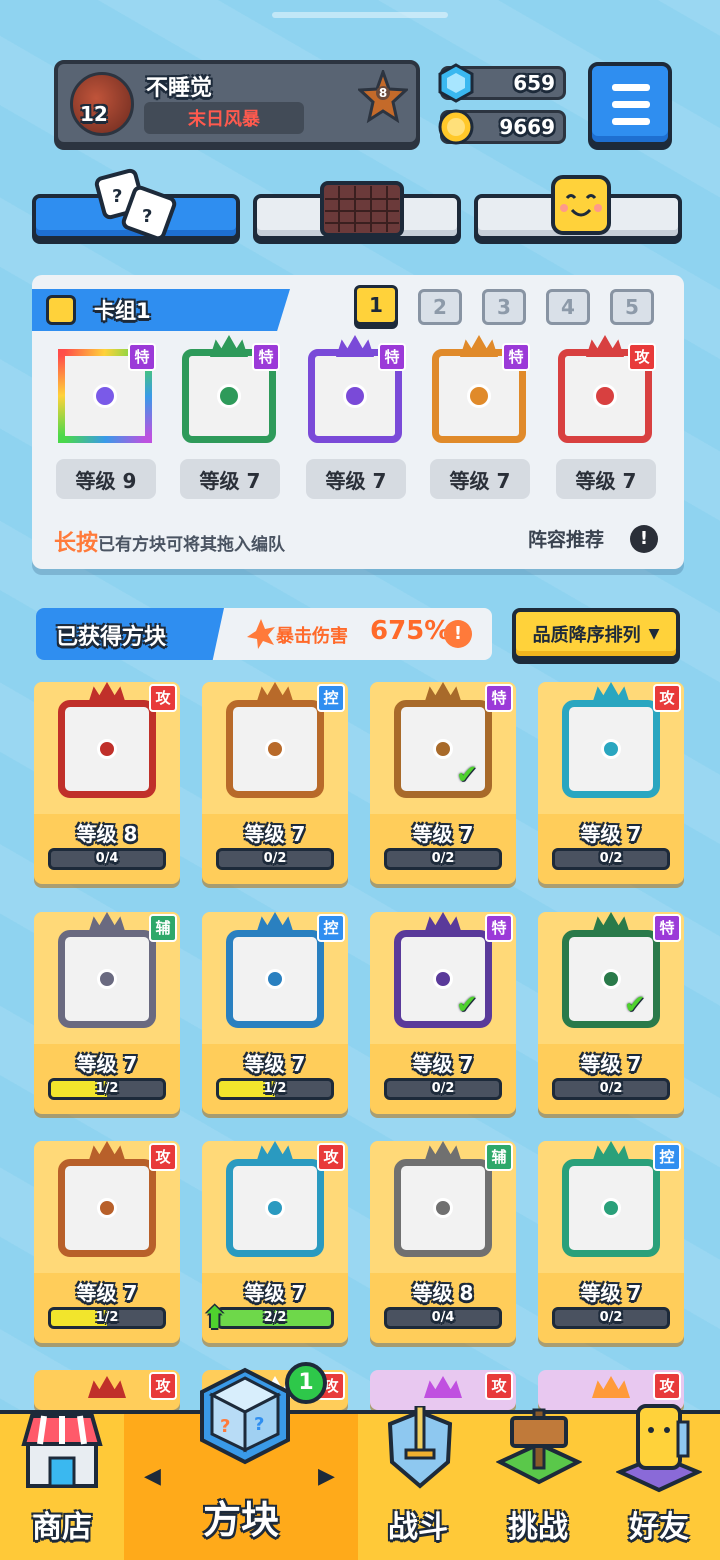  I want to click on crit-label: 暴击伤害, so click(312, 636).